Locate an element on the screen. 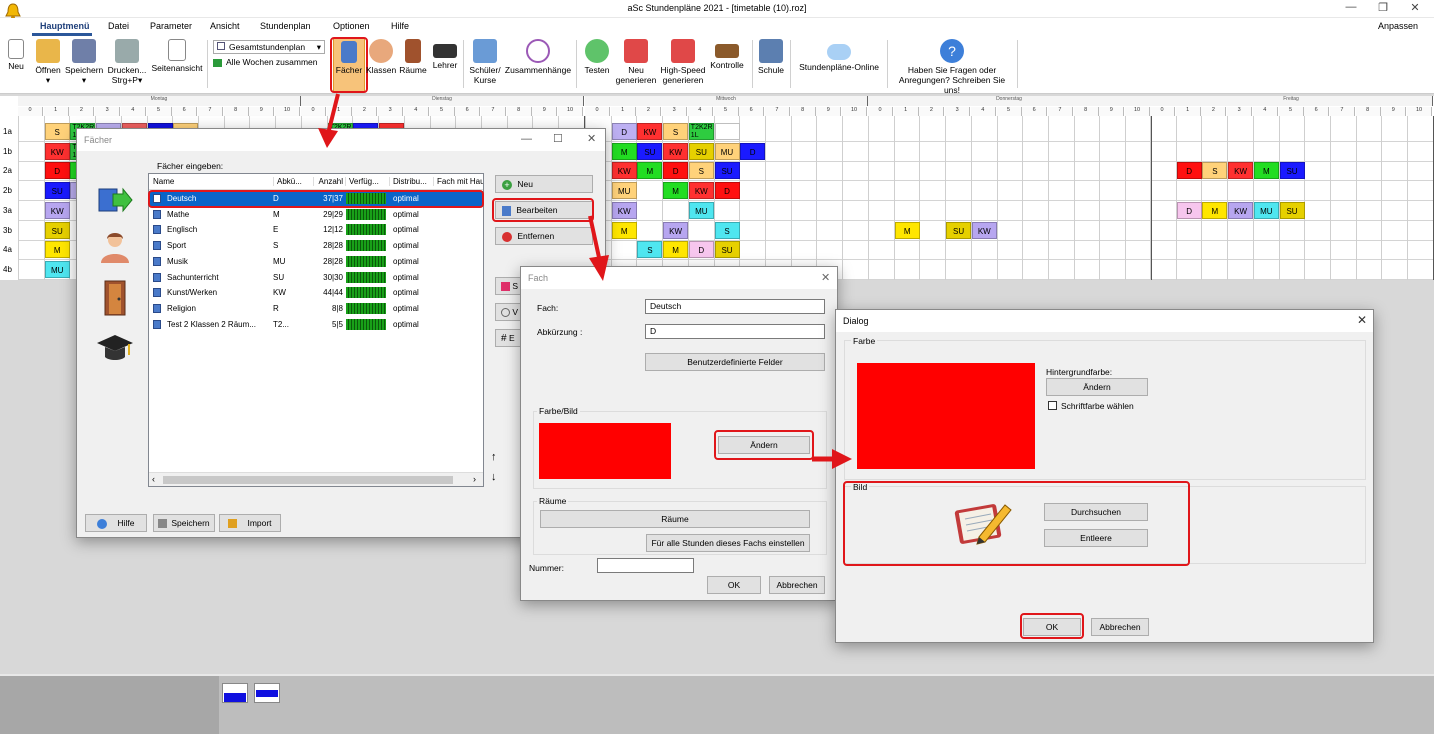  new-button: Neu is located at coordinates (16, 54).